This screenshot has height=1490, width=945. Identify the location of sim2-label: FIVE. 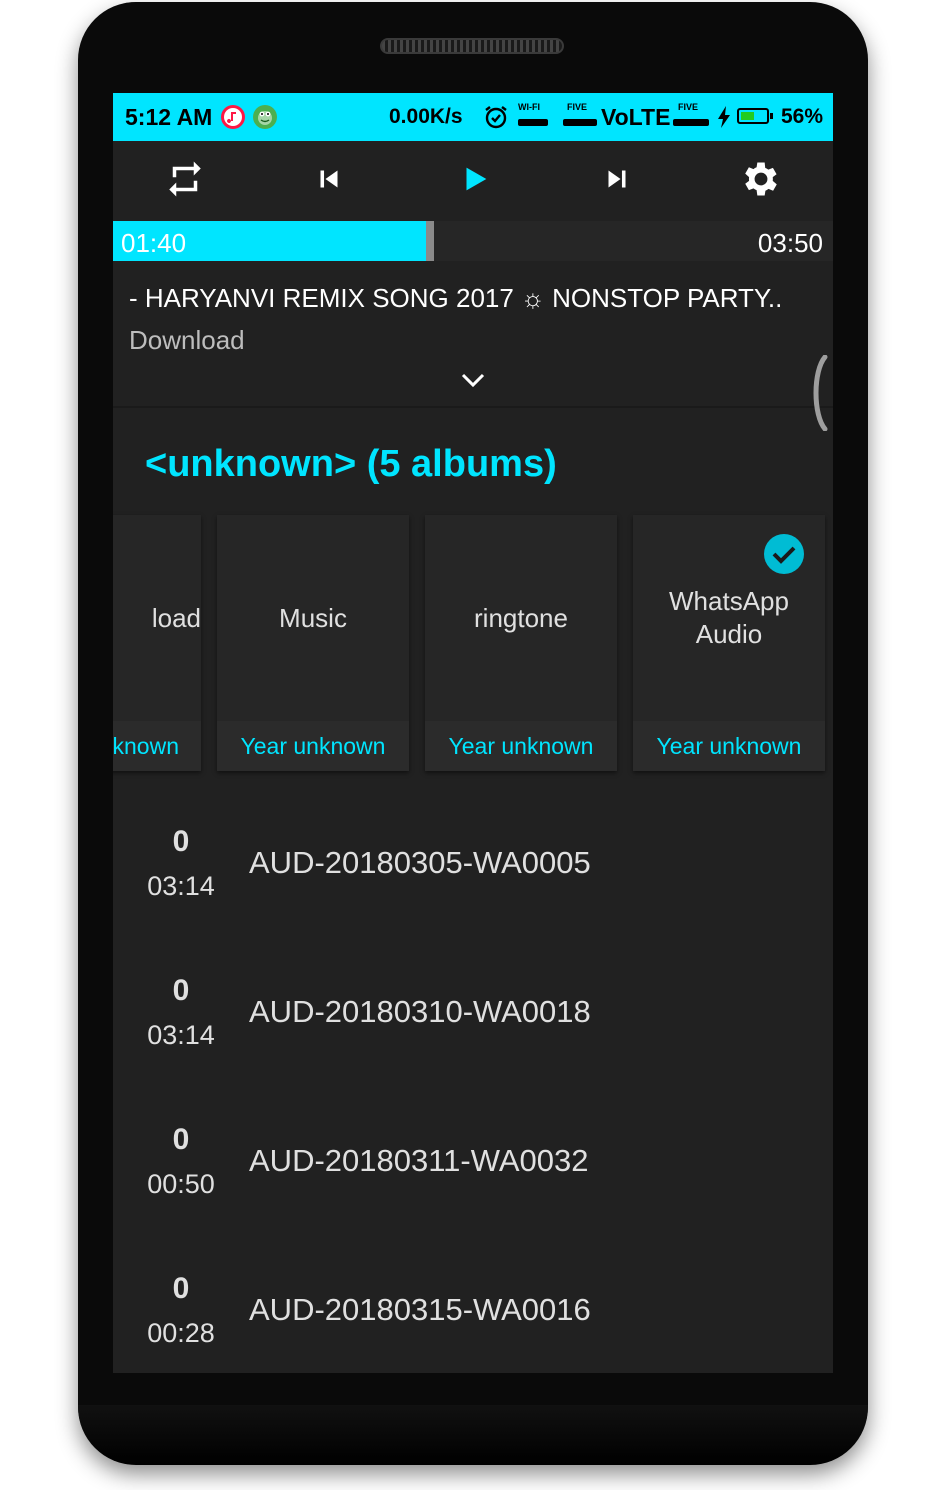
(688, 107).